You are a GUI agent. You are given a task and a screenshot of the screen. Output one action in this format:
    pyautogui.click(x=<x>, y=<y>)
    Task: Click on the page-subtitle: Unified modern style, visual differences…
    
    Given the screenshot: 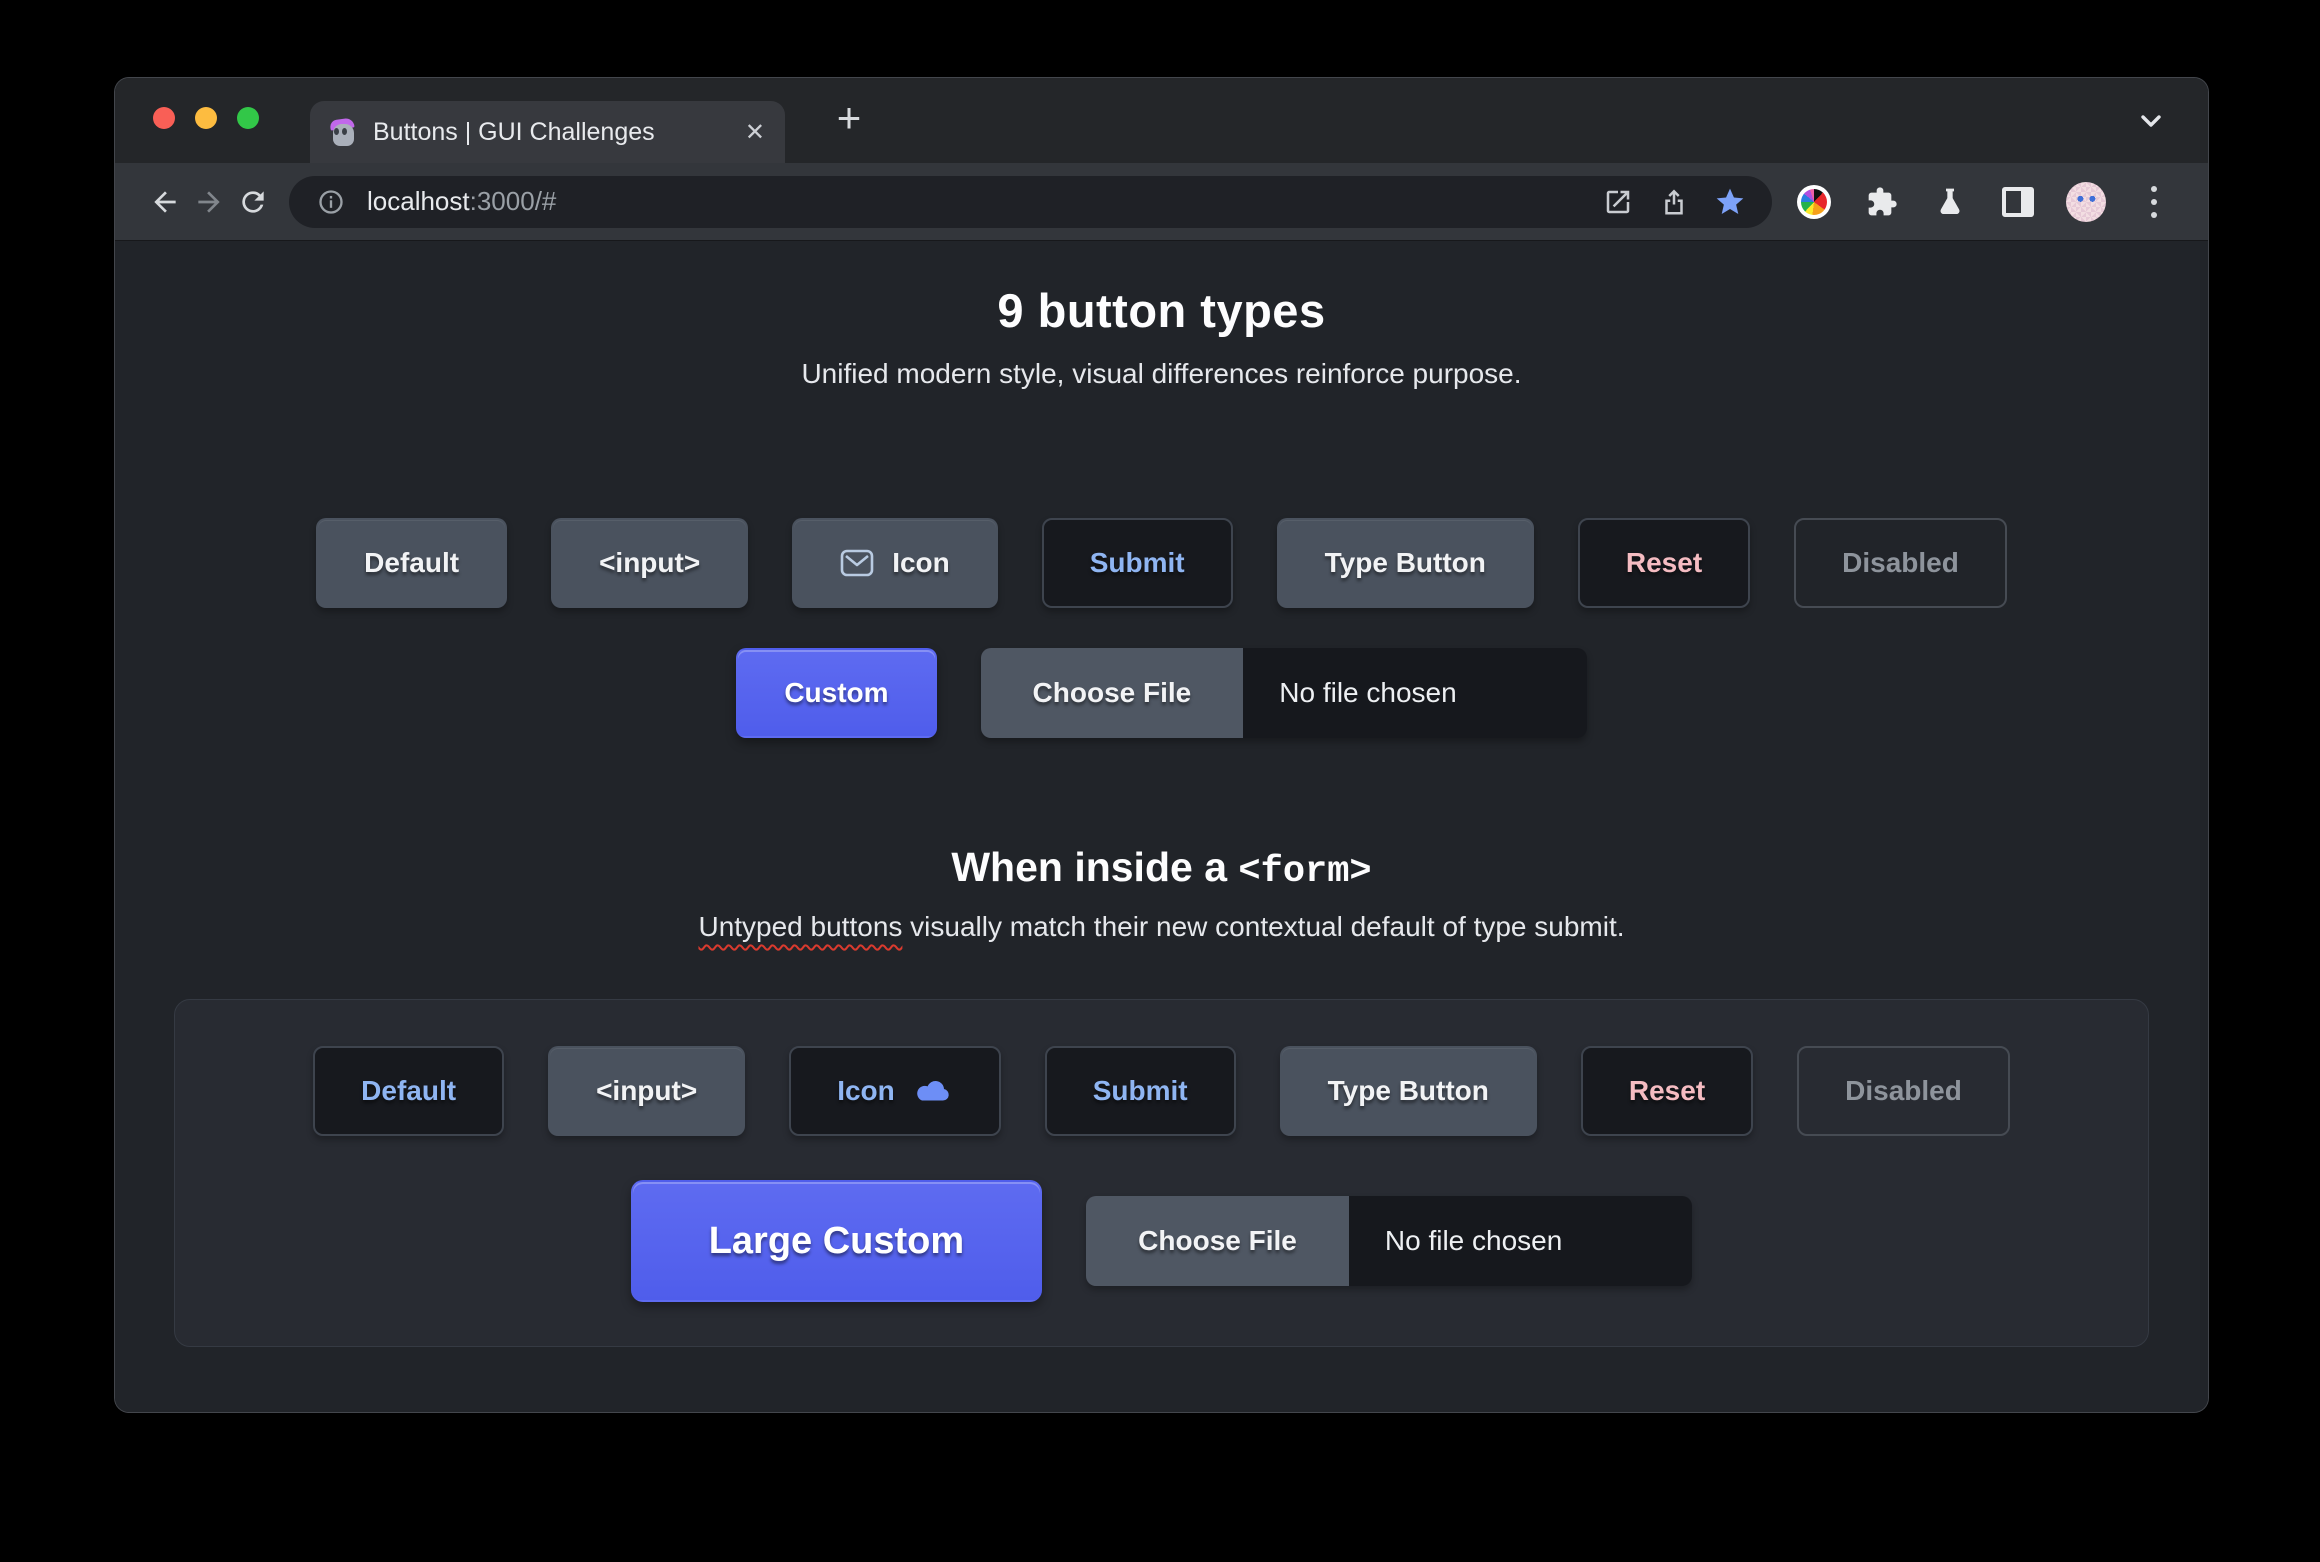 What is the action you would take?
    pyautogui.click(x=1161, y=373)
    